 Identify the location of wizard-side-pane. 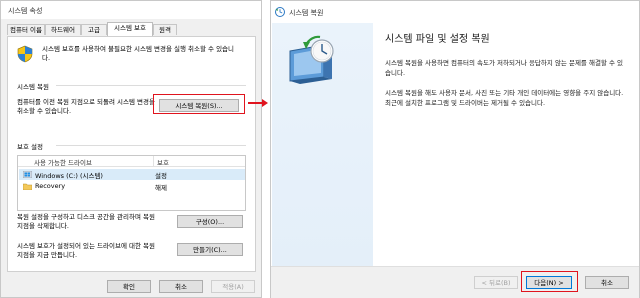
(322, 144).